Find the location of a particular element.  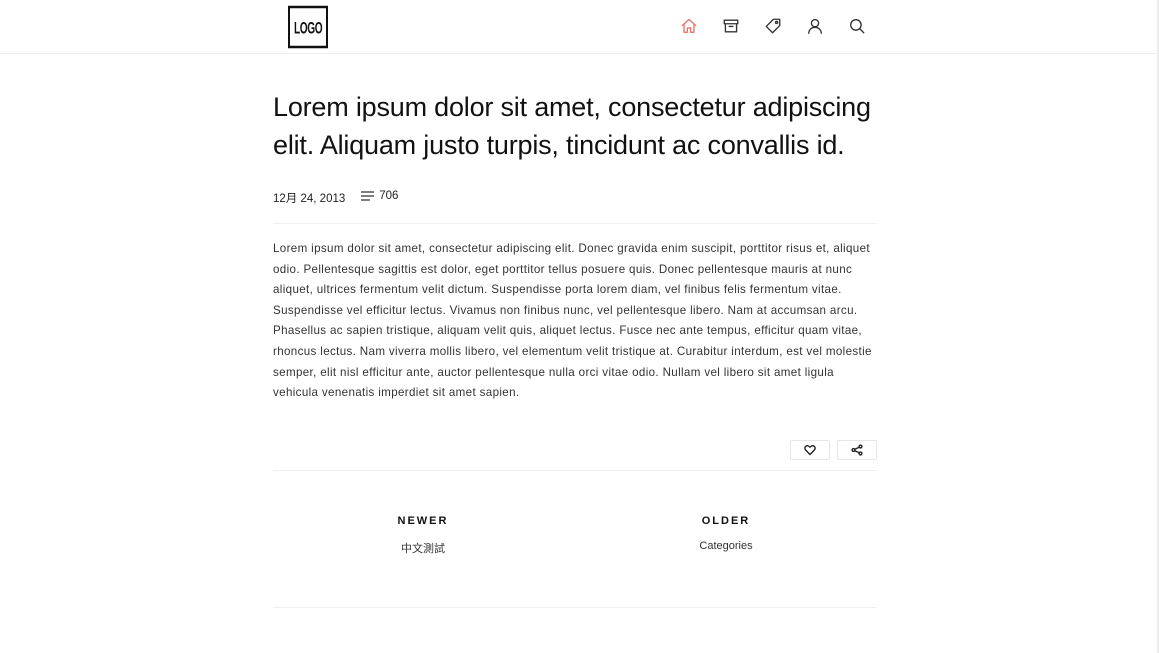

older-post-link: Categories is located at coordinates (725, 546).